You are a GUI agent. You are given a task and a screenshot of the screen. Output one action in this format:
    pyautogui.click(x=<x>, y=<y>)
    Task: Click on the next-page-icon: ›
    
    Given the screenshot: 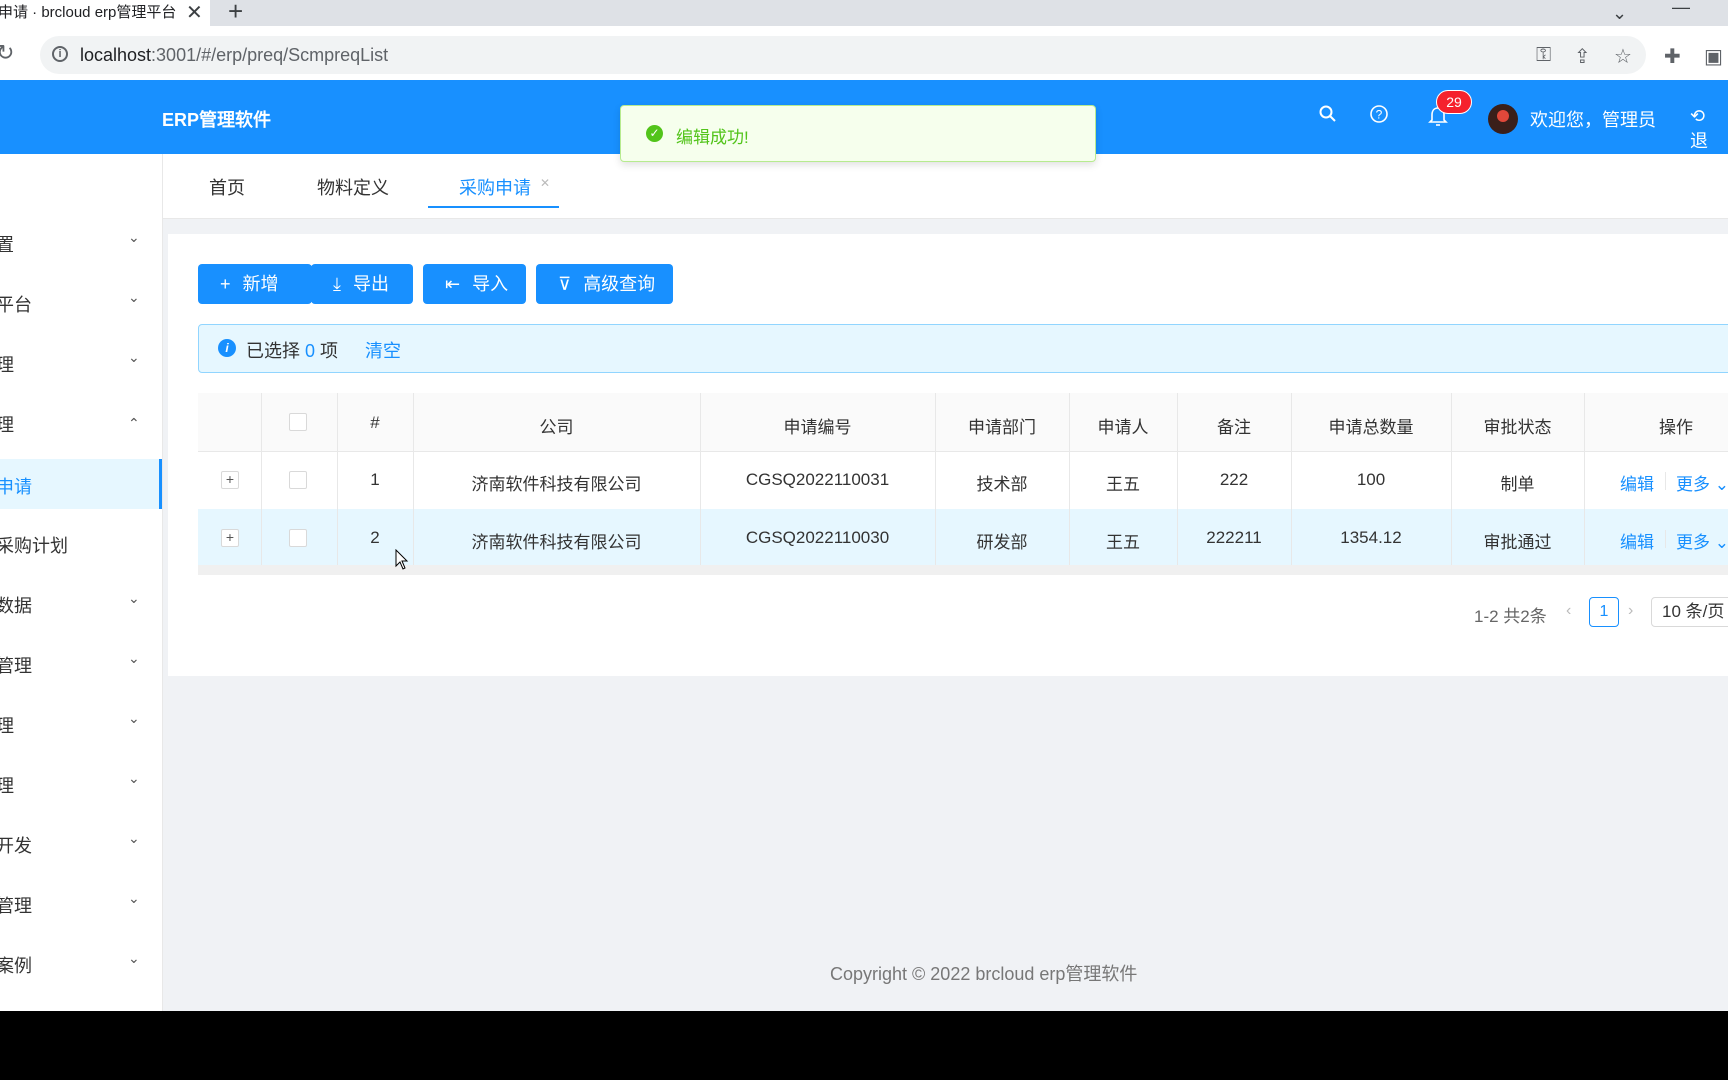 What is the action you would take?
    pyautogui.click(x=1630, y=611)
    